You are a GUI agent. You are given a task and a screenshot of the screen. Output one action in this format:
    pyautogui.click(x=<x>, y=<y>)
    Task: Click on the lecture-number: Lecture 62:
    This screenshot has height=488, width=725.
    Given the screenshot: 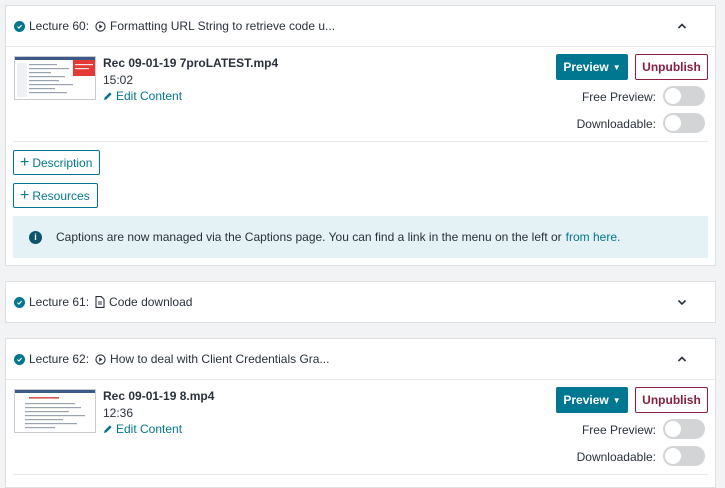 What is the action you would take?
    pyautogui.click(x=59, y=359)
    